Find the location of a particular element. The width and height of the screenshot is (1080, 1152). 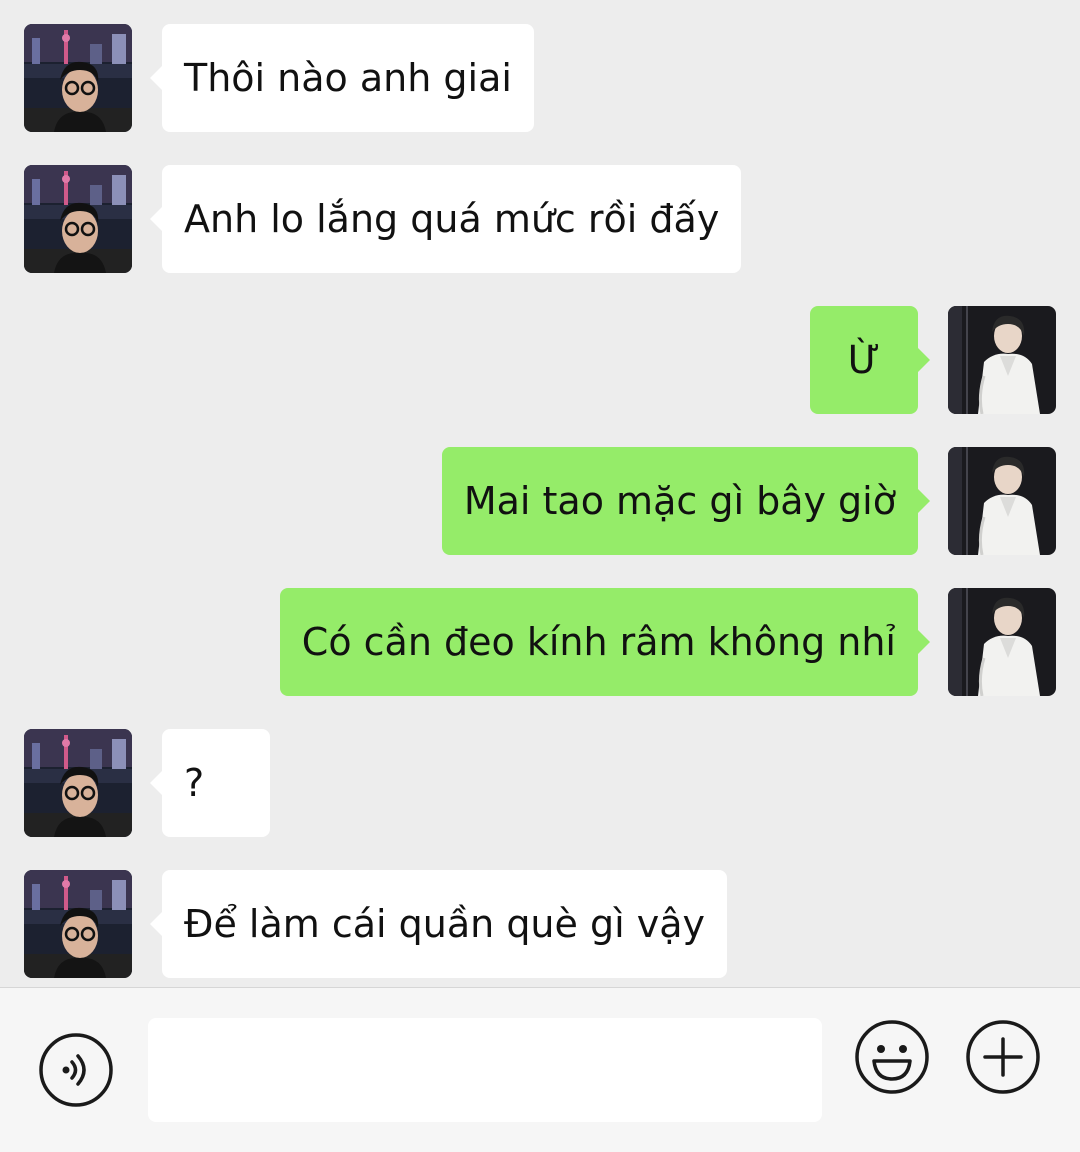

message-bubble-outgoing: Có cần đeo kính râm không nhỉ is located at coordinates (605, 642).